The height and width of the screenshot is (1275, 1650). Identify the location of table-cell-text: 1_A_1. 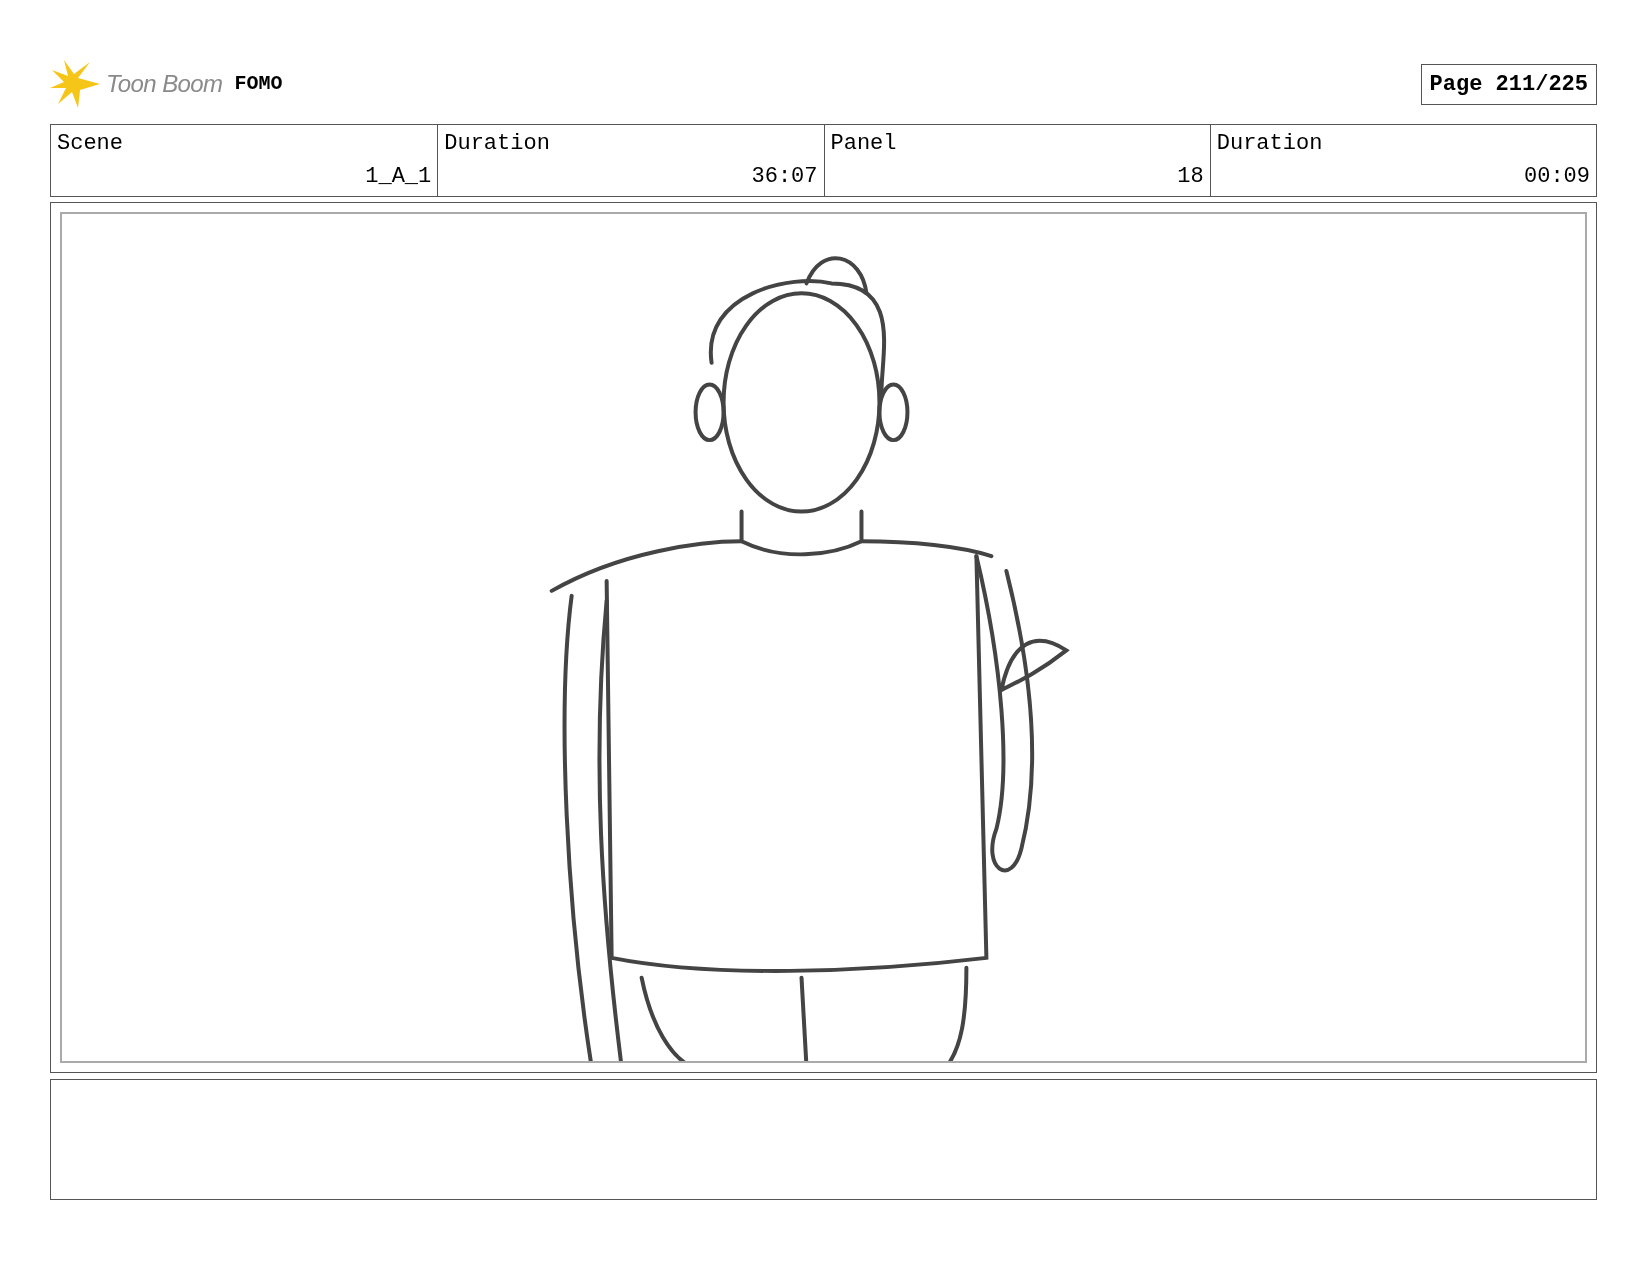
(398, 177).